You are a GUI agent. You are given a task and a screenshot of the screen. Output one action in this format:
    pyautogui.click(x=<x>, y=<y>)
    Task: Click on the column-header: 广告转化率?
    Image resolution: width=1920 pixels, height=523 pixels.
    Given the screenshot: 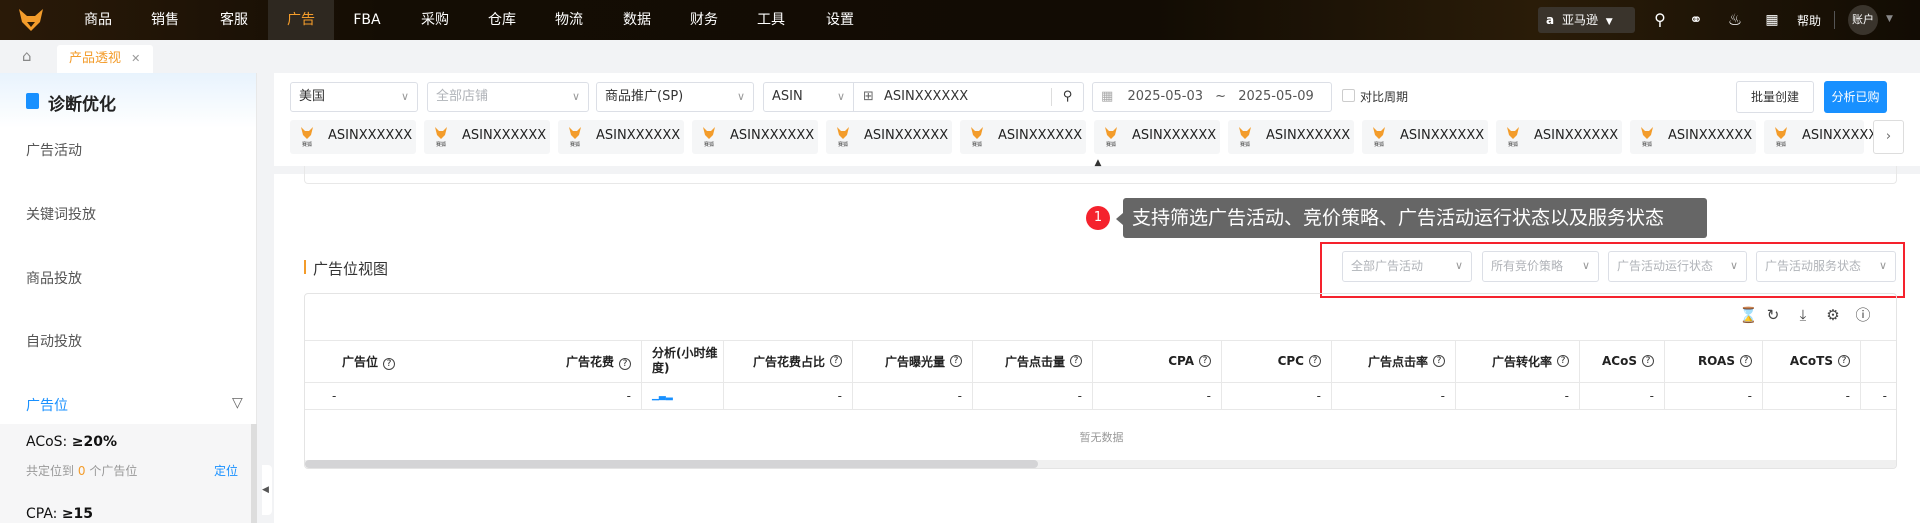 What is the action you would take?
    pyautogui.click(x=1518, y=361)
    